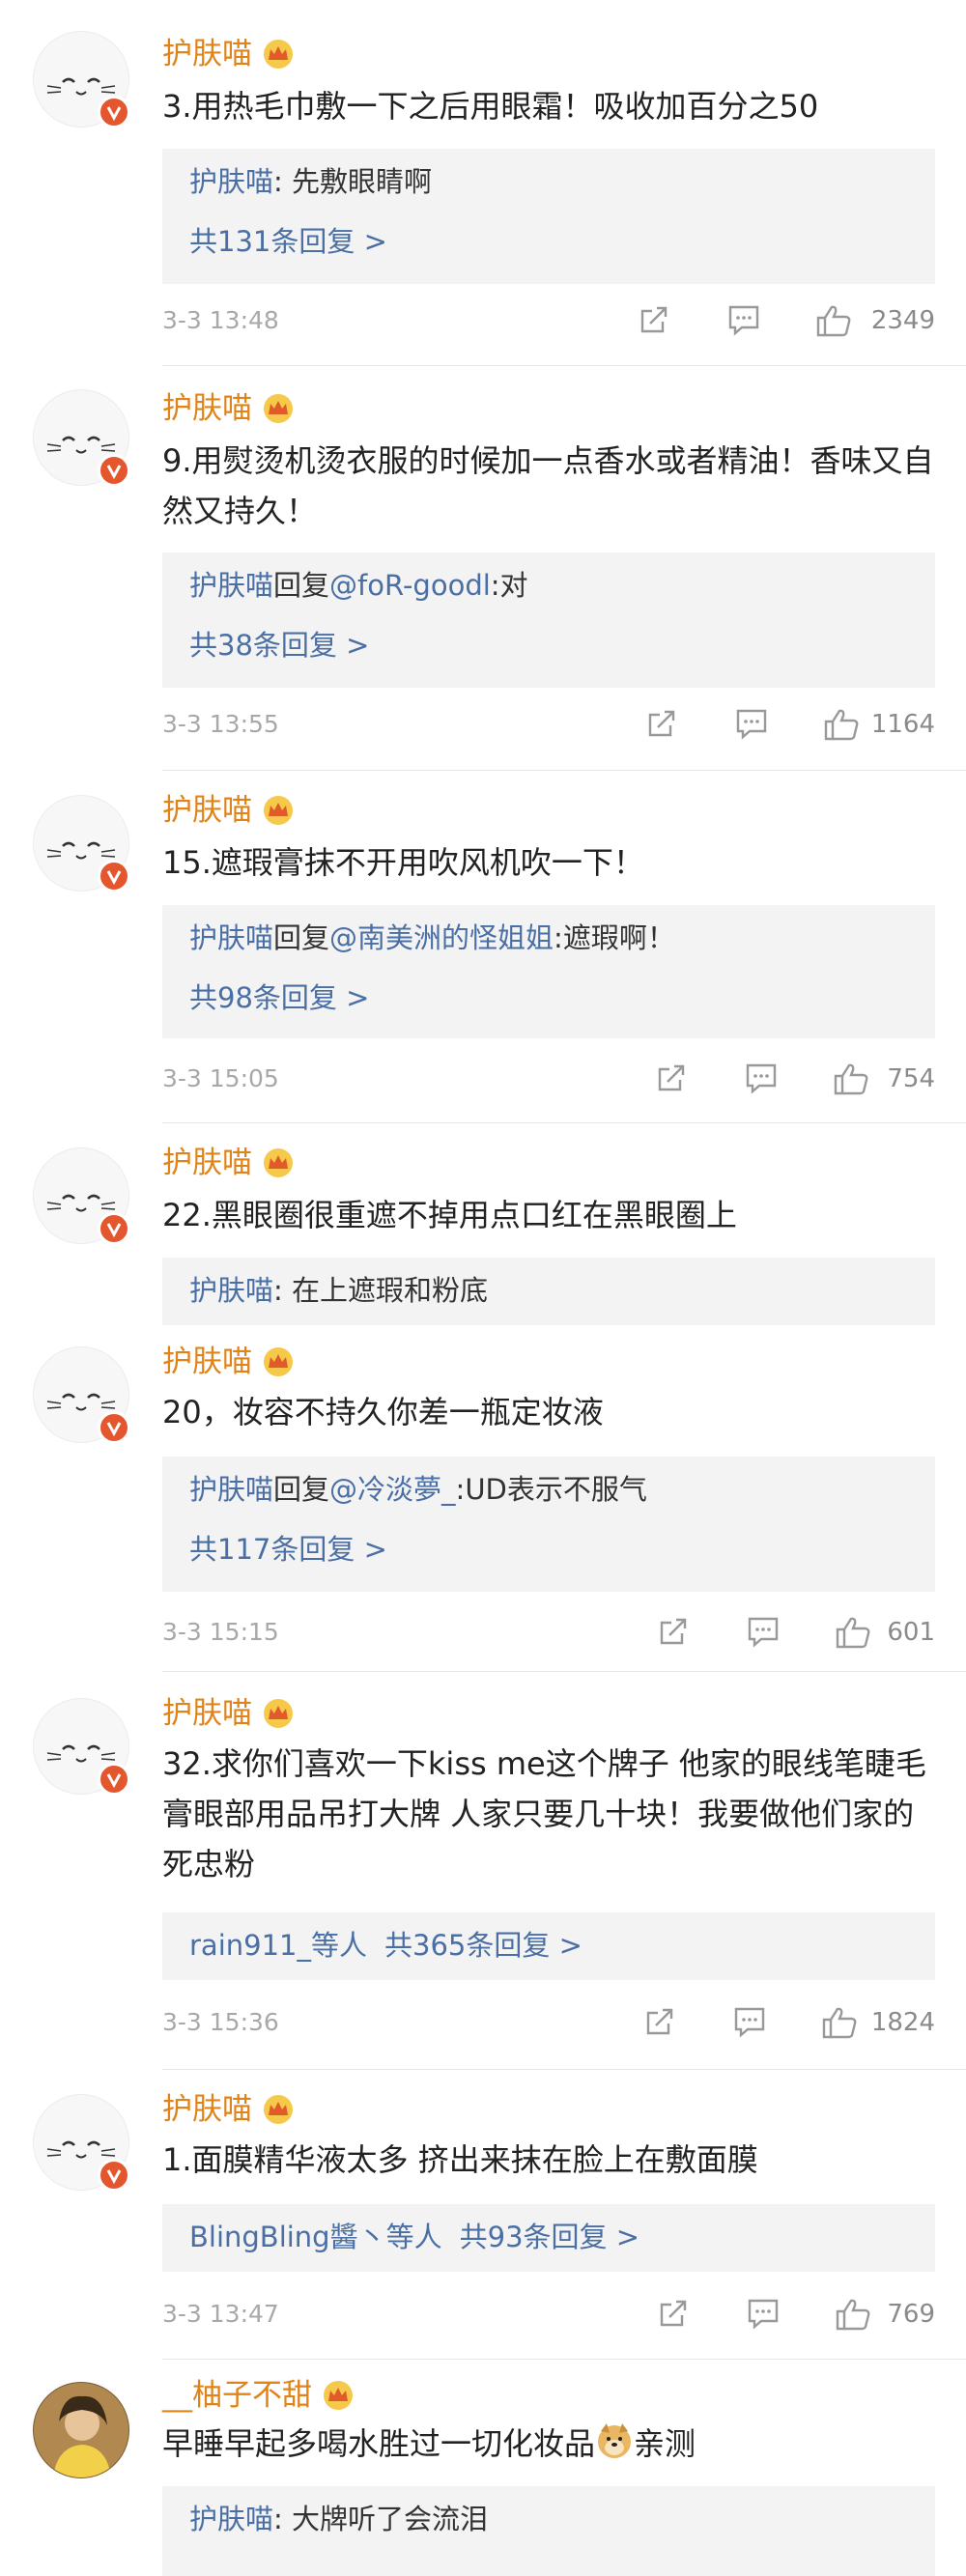  I want to click on reply-count-link: 共365条回复 >, so click(483, 1945).